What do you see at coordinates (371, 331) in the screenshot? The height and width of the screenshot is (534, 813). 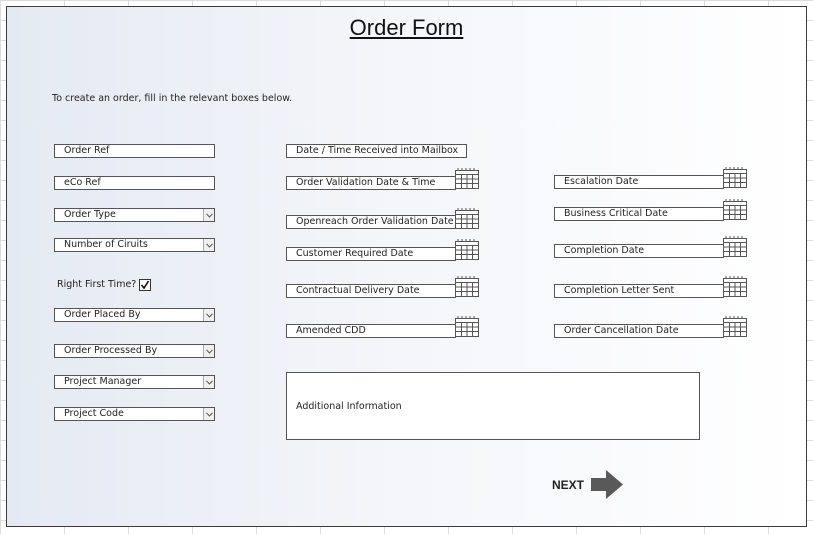 I see `amended-cdd-field: Amended CDD` at bounding box center [371, 331].